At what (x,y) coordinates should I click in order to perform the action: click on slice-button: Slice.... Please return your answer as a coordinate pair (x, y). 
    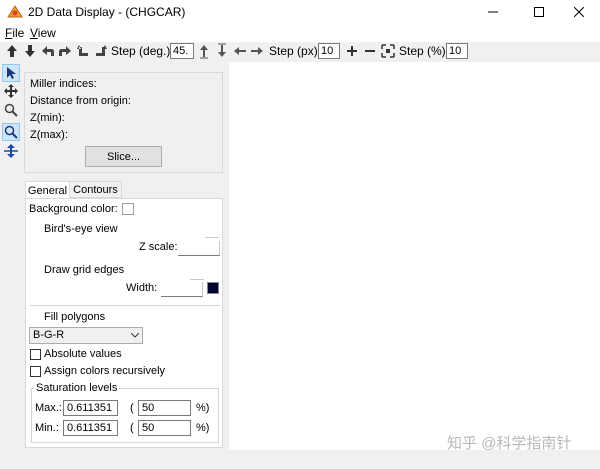
    Looking at the image, I should click on (123, 156).